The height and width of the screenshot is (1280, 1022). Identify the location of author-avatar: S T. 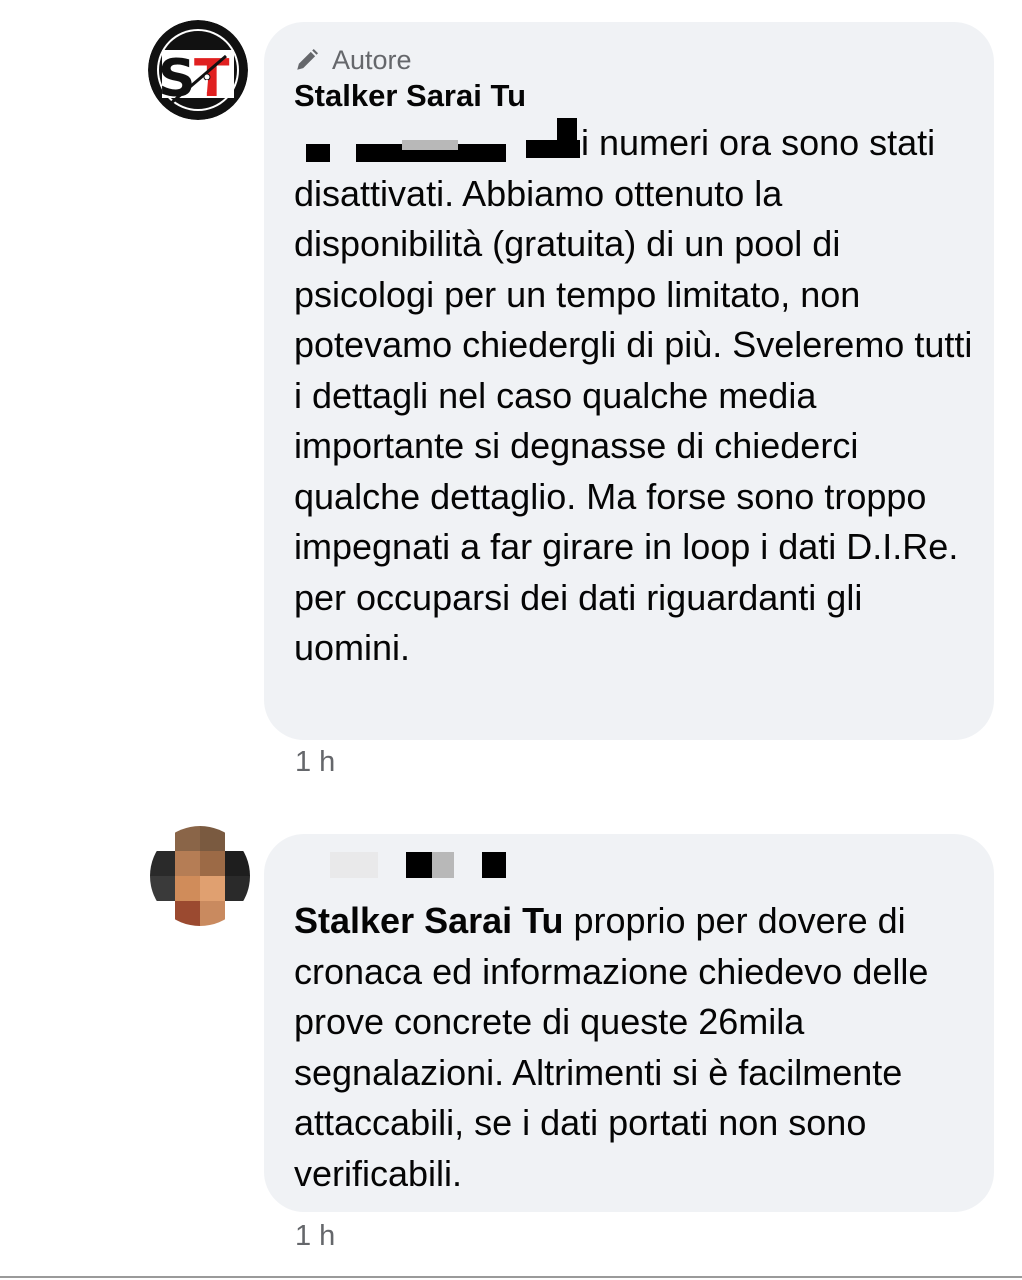
(198, 70).